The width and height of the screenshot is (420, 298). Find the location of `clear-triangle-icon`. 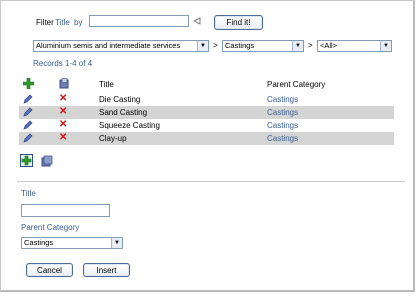

clear-triangle-icon is located at coordinates (196, 22).